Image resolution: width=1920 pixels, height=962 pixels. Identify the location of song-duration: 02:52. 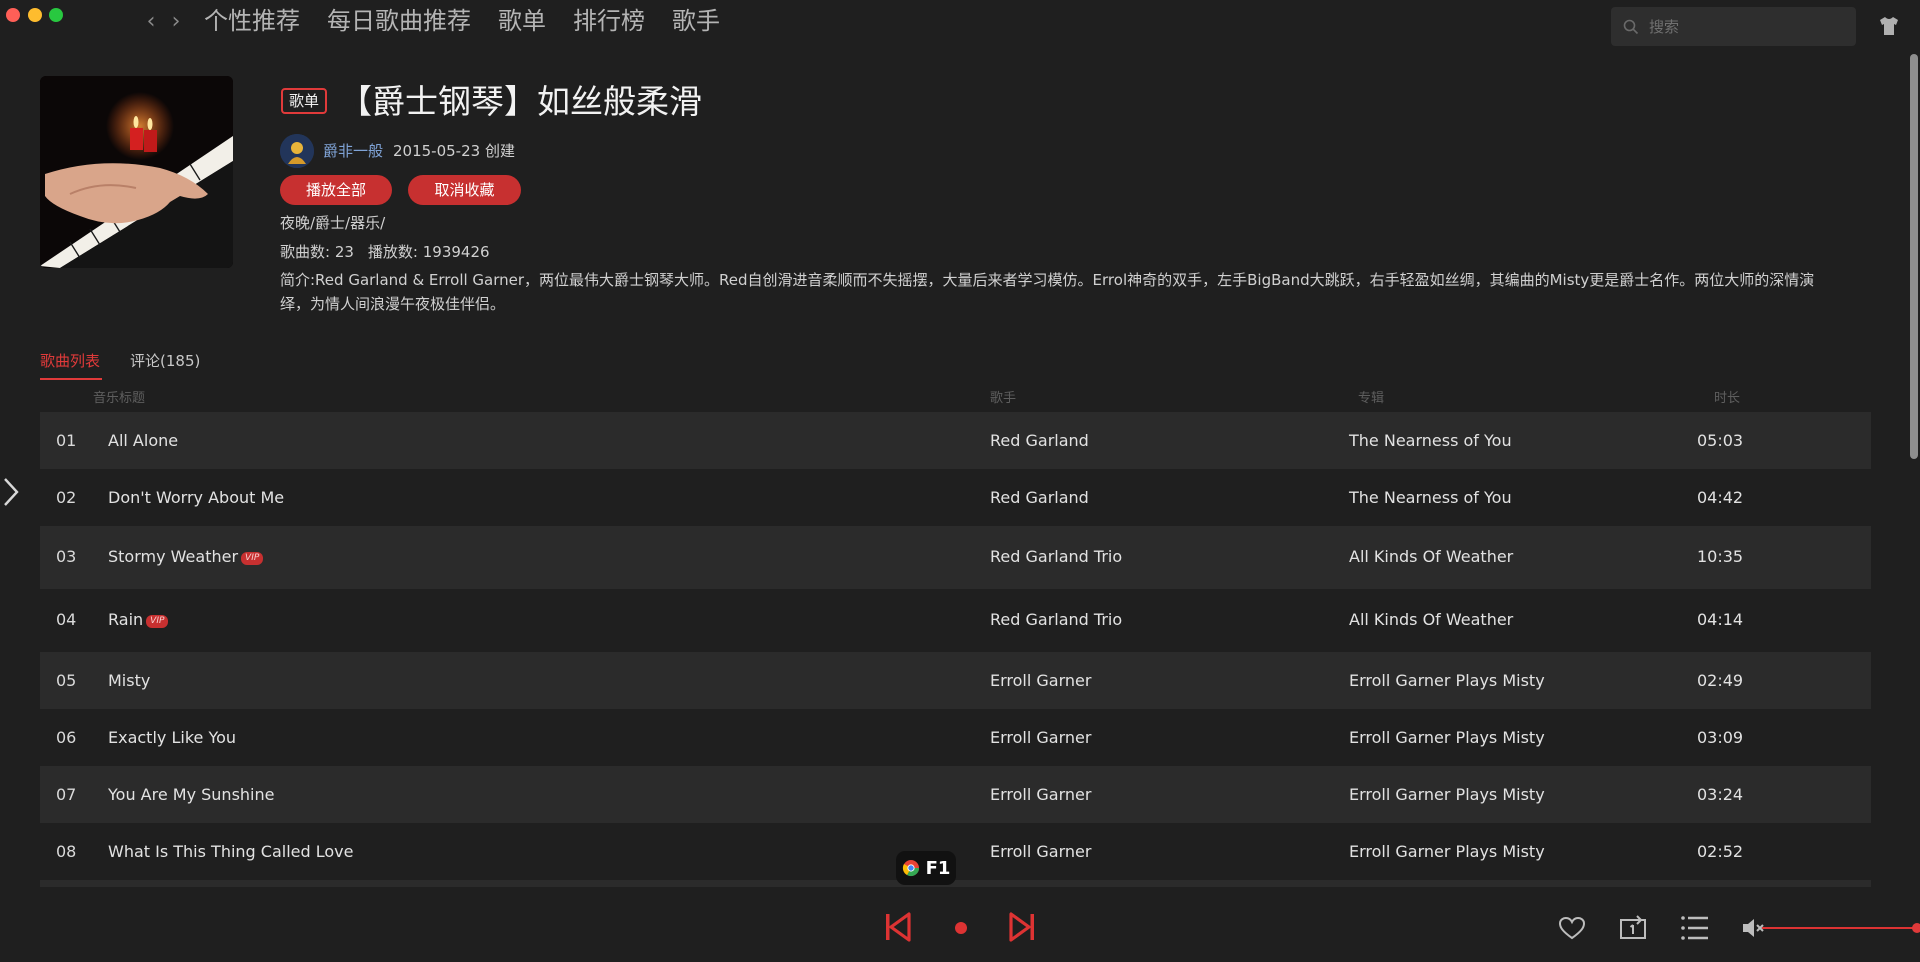
(1720, 851).